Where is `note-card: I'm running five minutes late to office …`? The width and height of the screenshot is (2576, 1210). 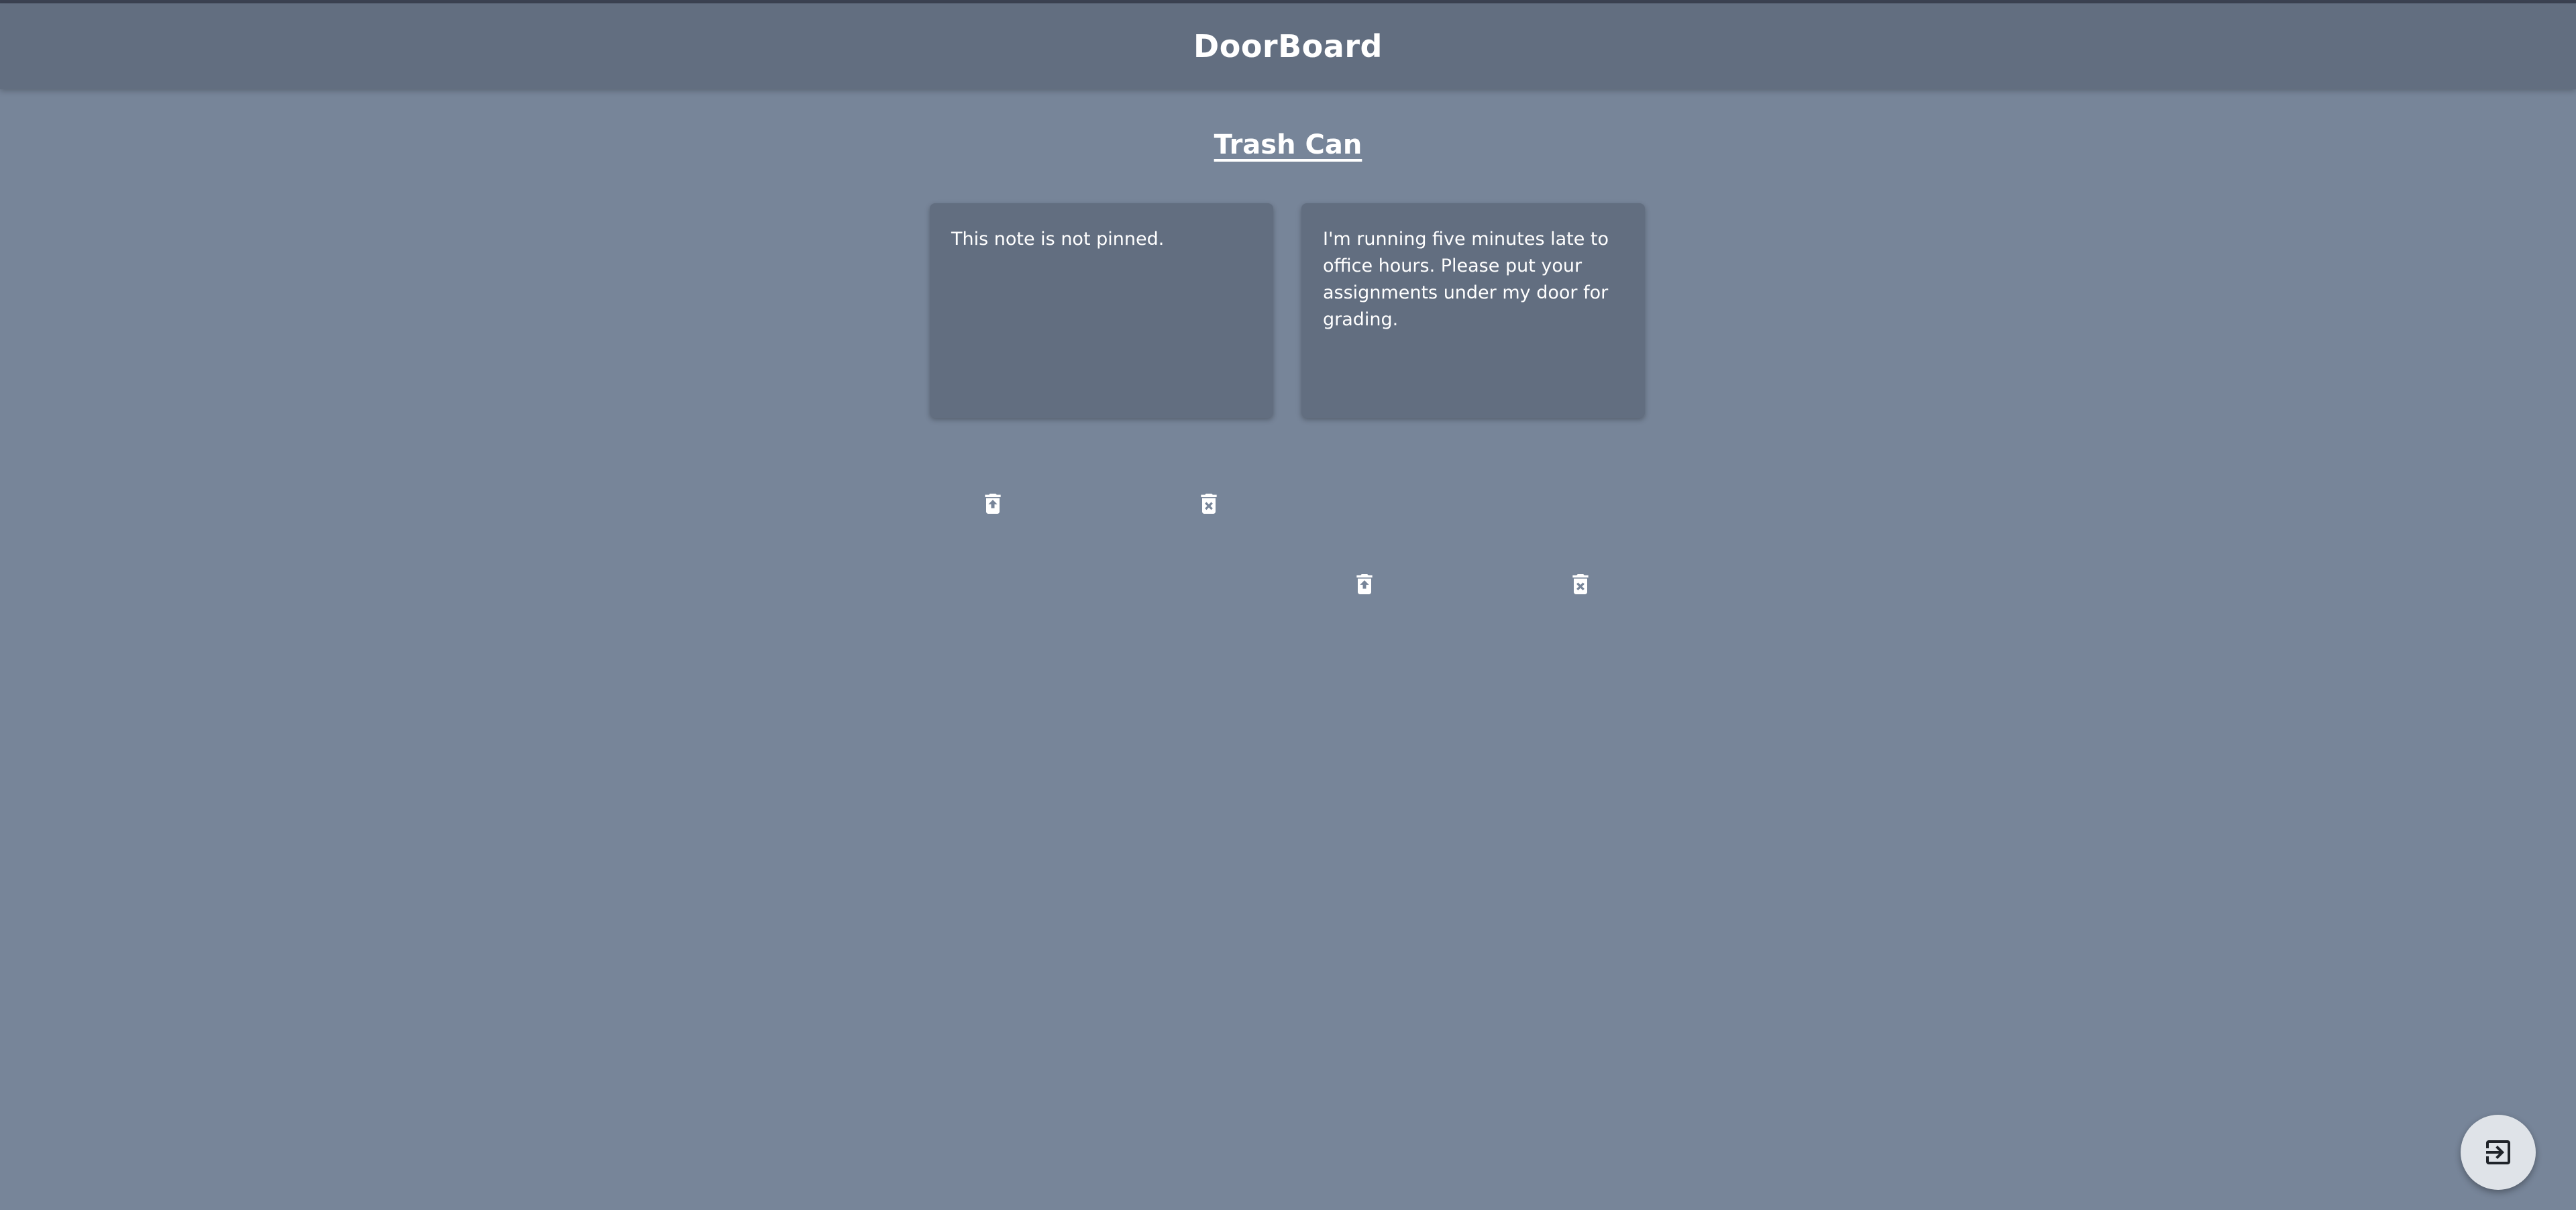 note-card: I'm running five minutes late to office … is located at coordinates (1473, 398).